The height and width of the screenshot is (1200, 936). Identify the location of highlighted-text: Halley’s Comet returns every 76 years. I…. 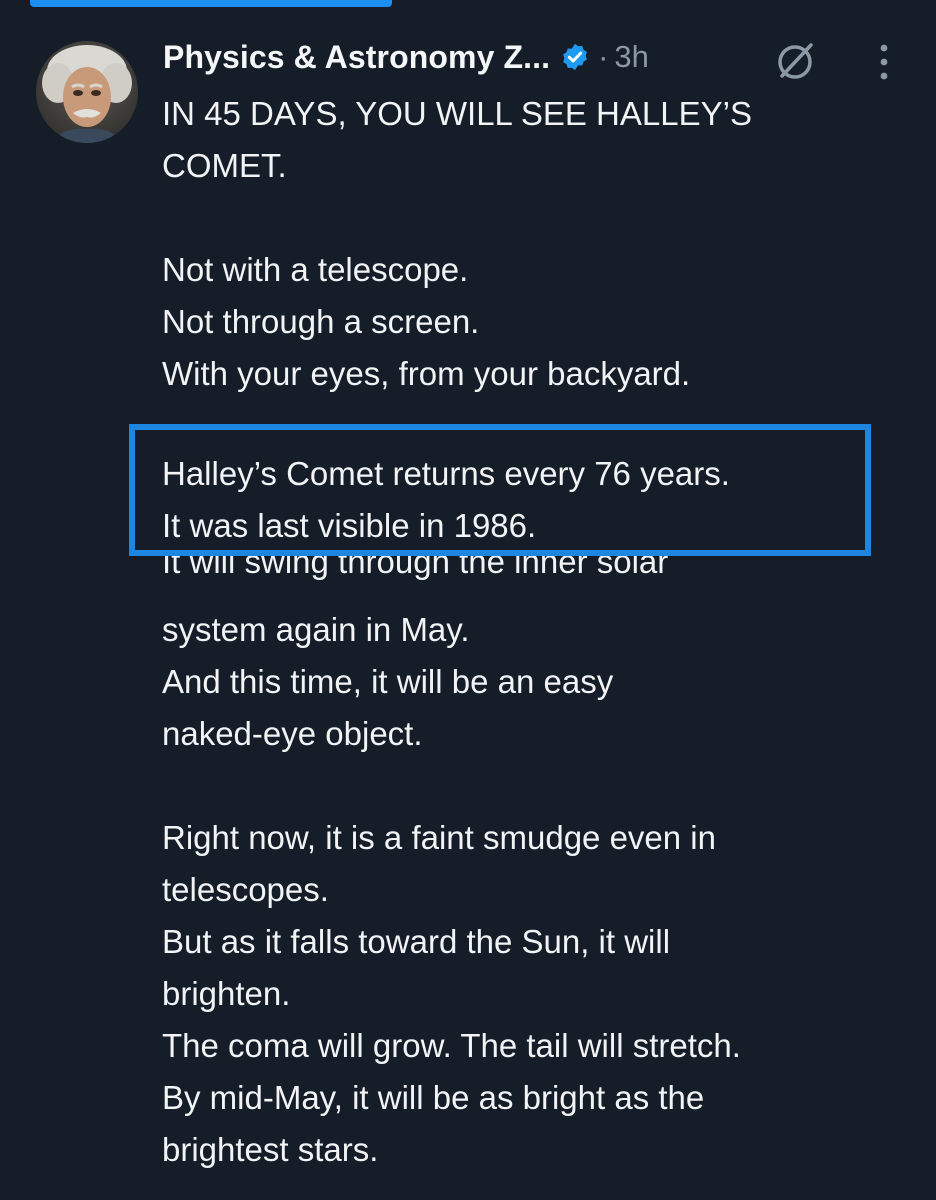
(446, 500).